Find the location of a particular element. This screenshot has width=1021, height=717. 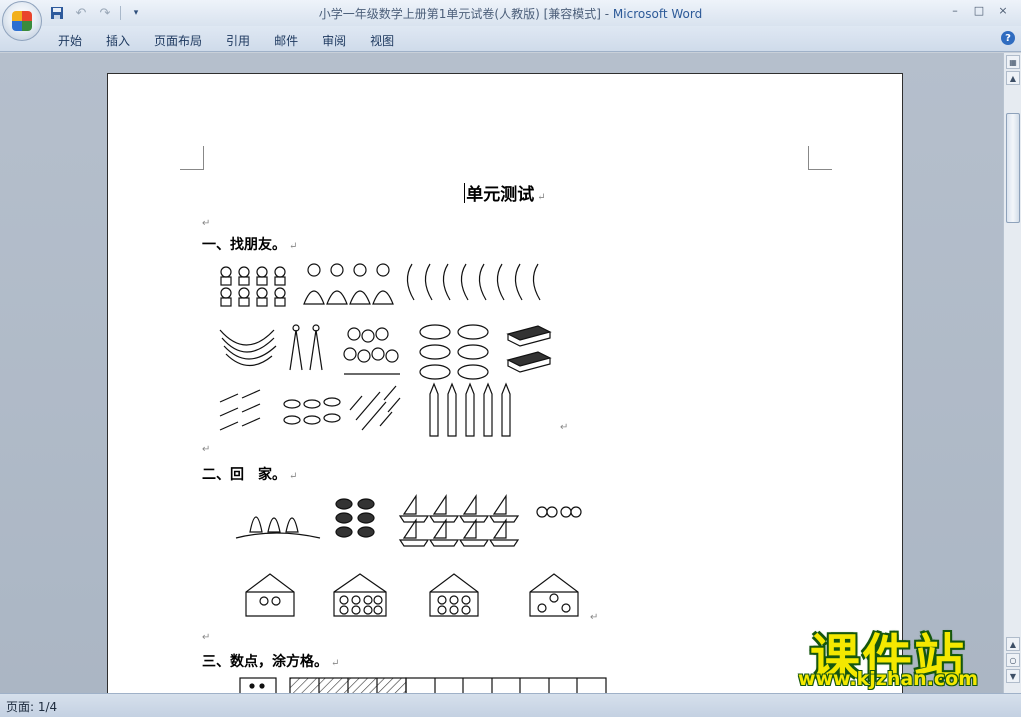

child-icon is located at coordinates (348, 284).